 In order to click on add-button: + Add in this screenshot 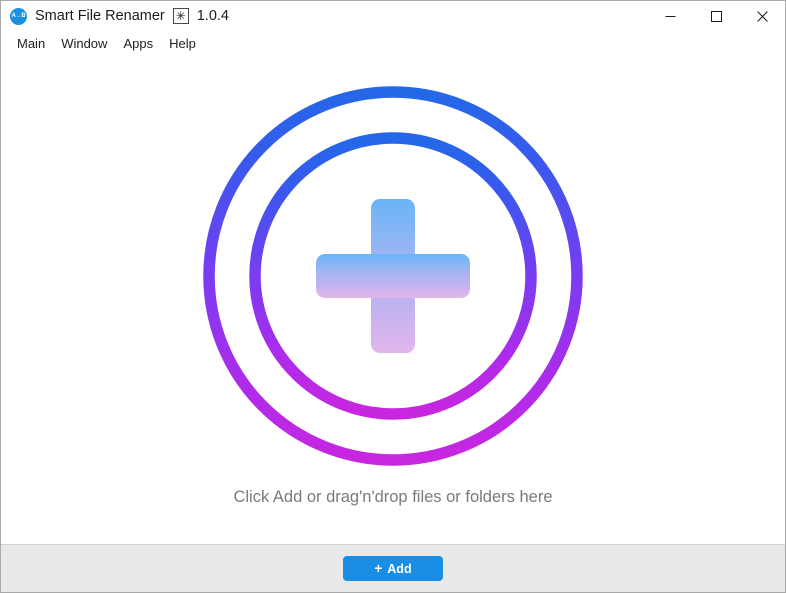, I will do `click(393, 568)`.